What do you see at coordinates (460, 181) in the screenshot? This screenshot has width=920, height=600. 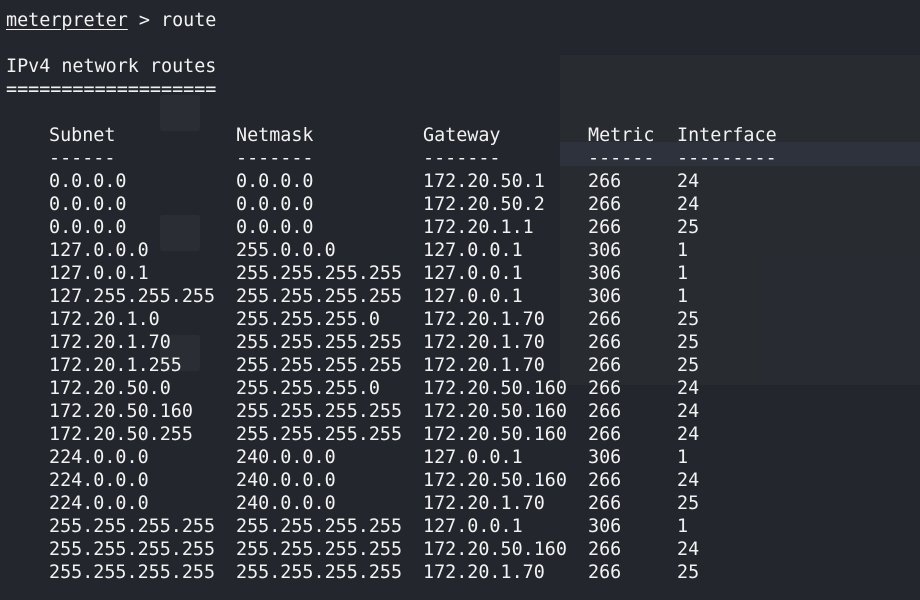 I see `table-row: 0.0.0.0 0.0.0.0 172.20.50.1 266 24` at bounding box center [460, 181].